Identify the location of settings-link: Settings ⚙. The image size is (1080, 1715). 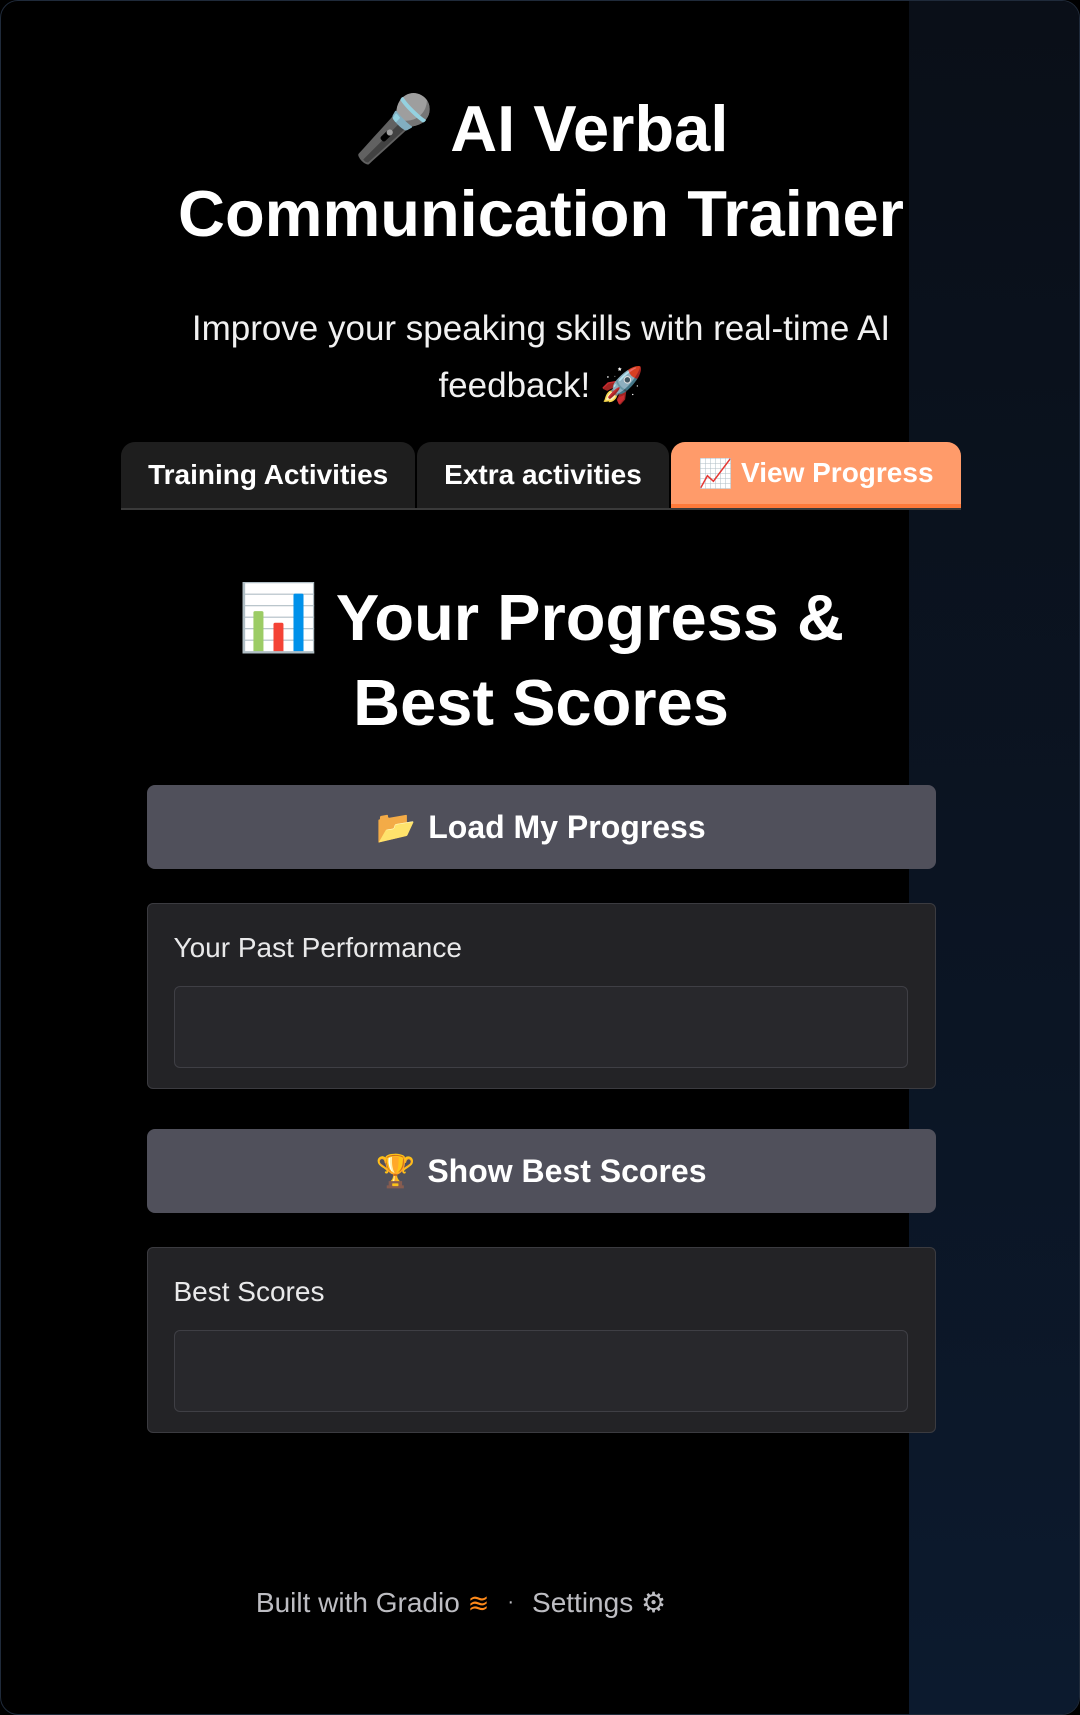
(599, 1602).